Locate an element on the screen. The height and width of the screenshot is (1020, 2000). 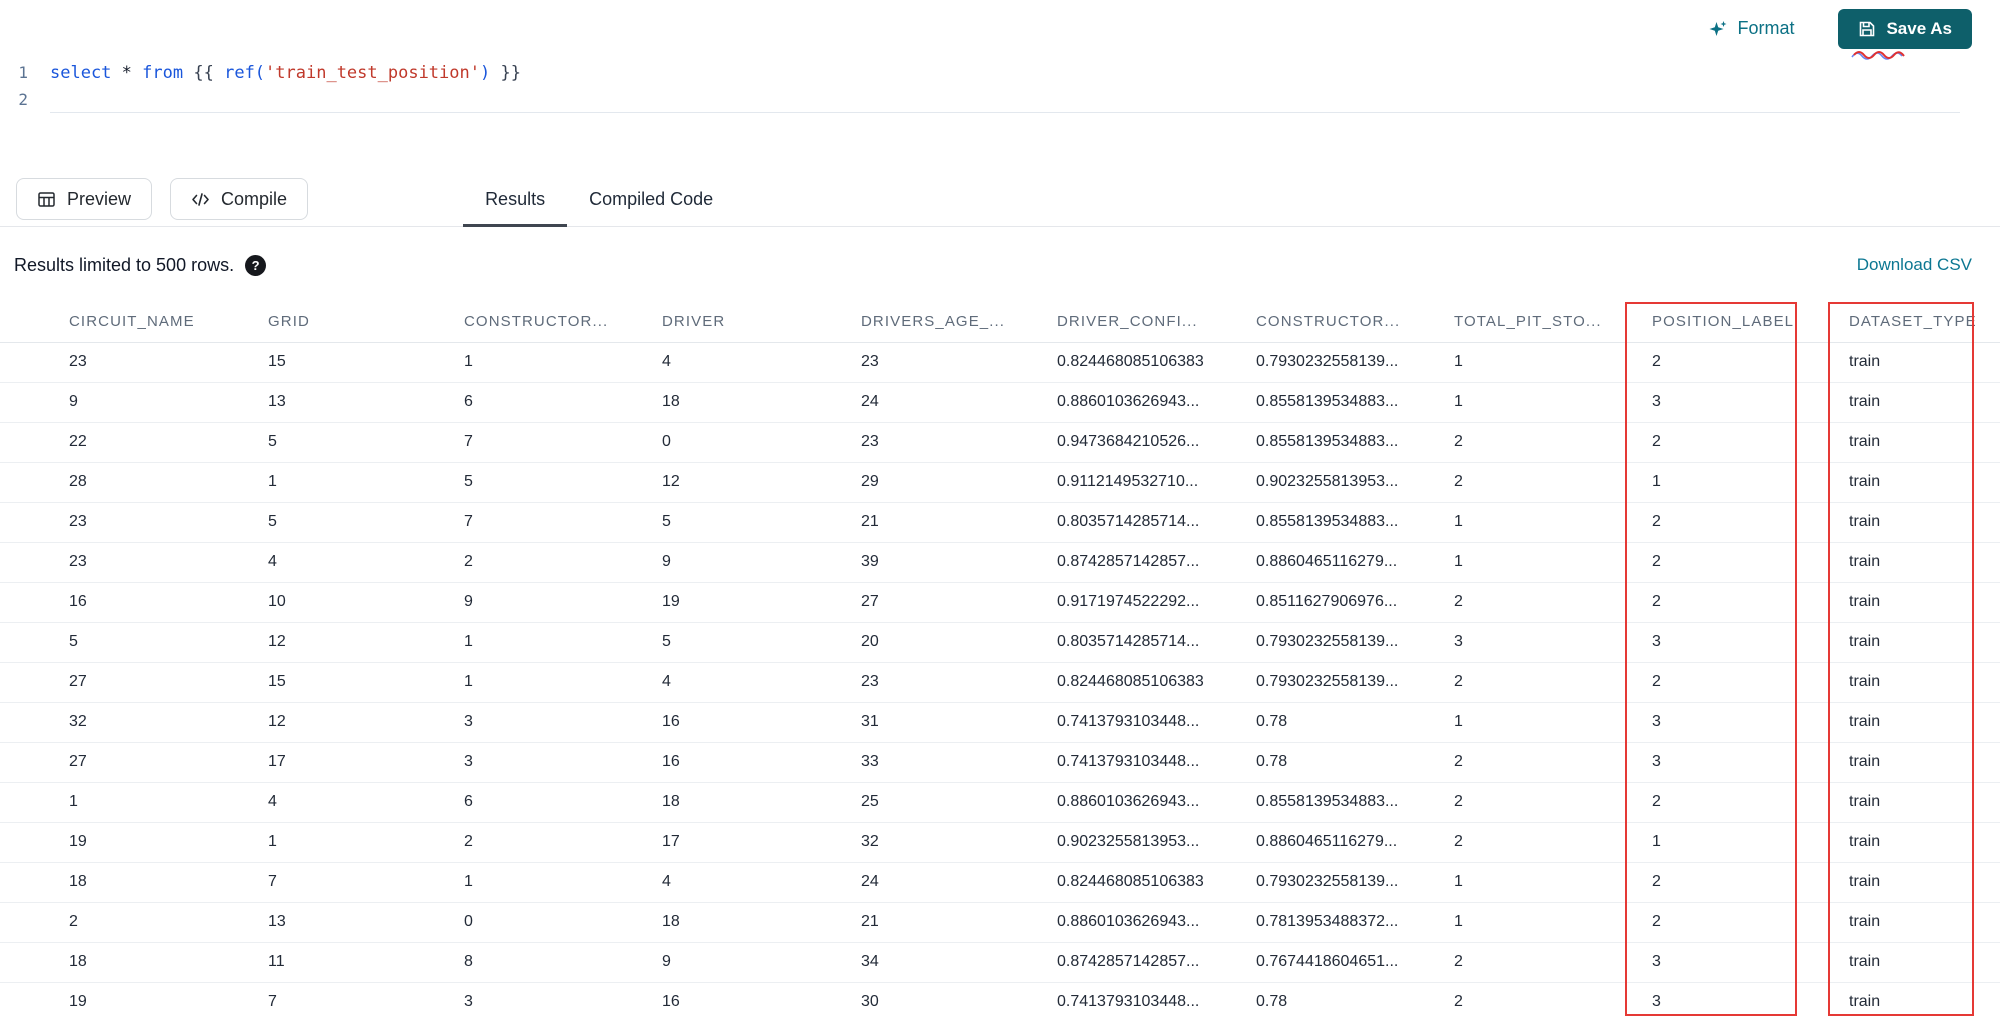
table-cell: 0 is located at coordinates (761, 442).